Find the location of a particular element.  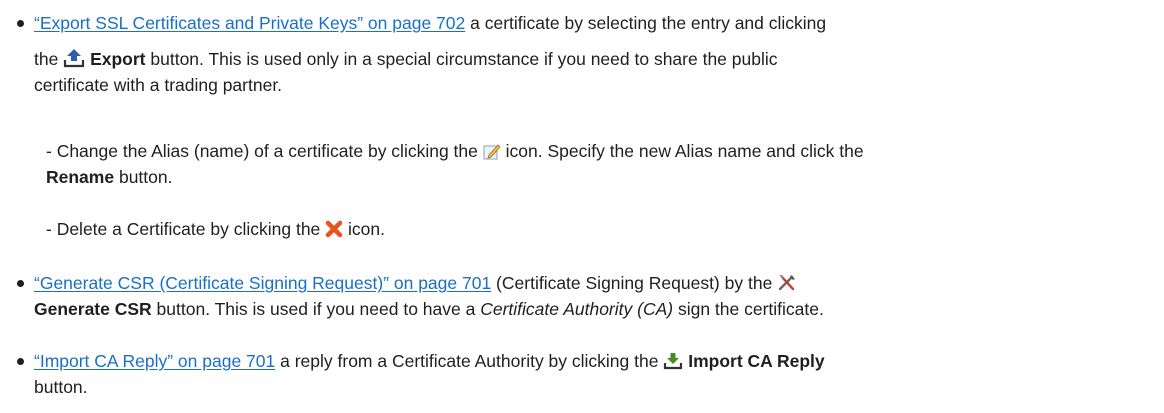

delete-x-icon is located at coordinates (334, 232).